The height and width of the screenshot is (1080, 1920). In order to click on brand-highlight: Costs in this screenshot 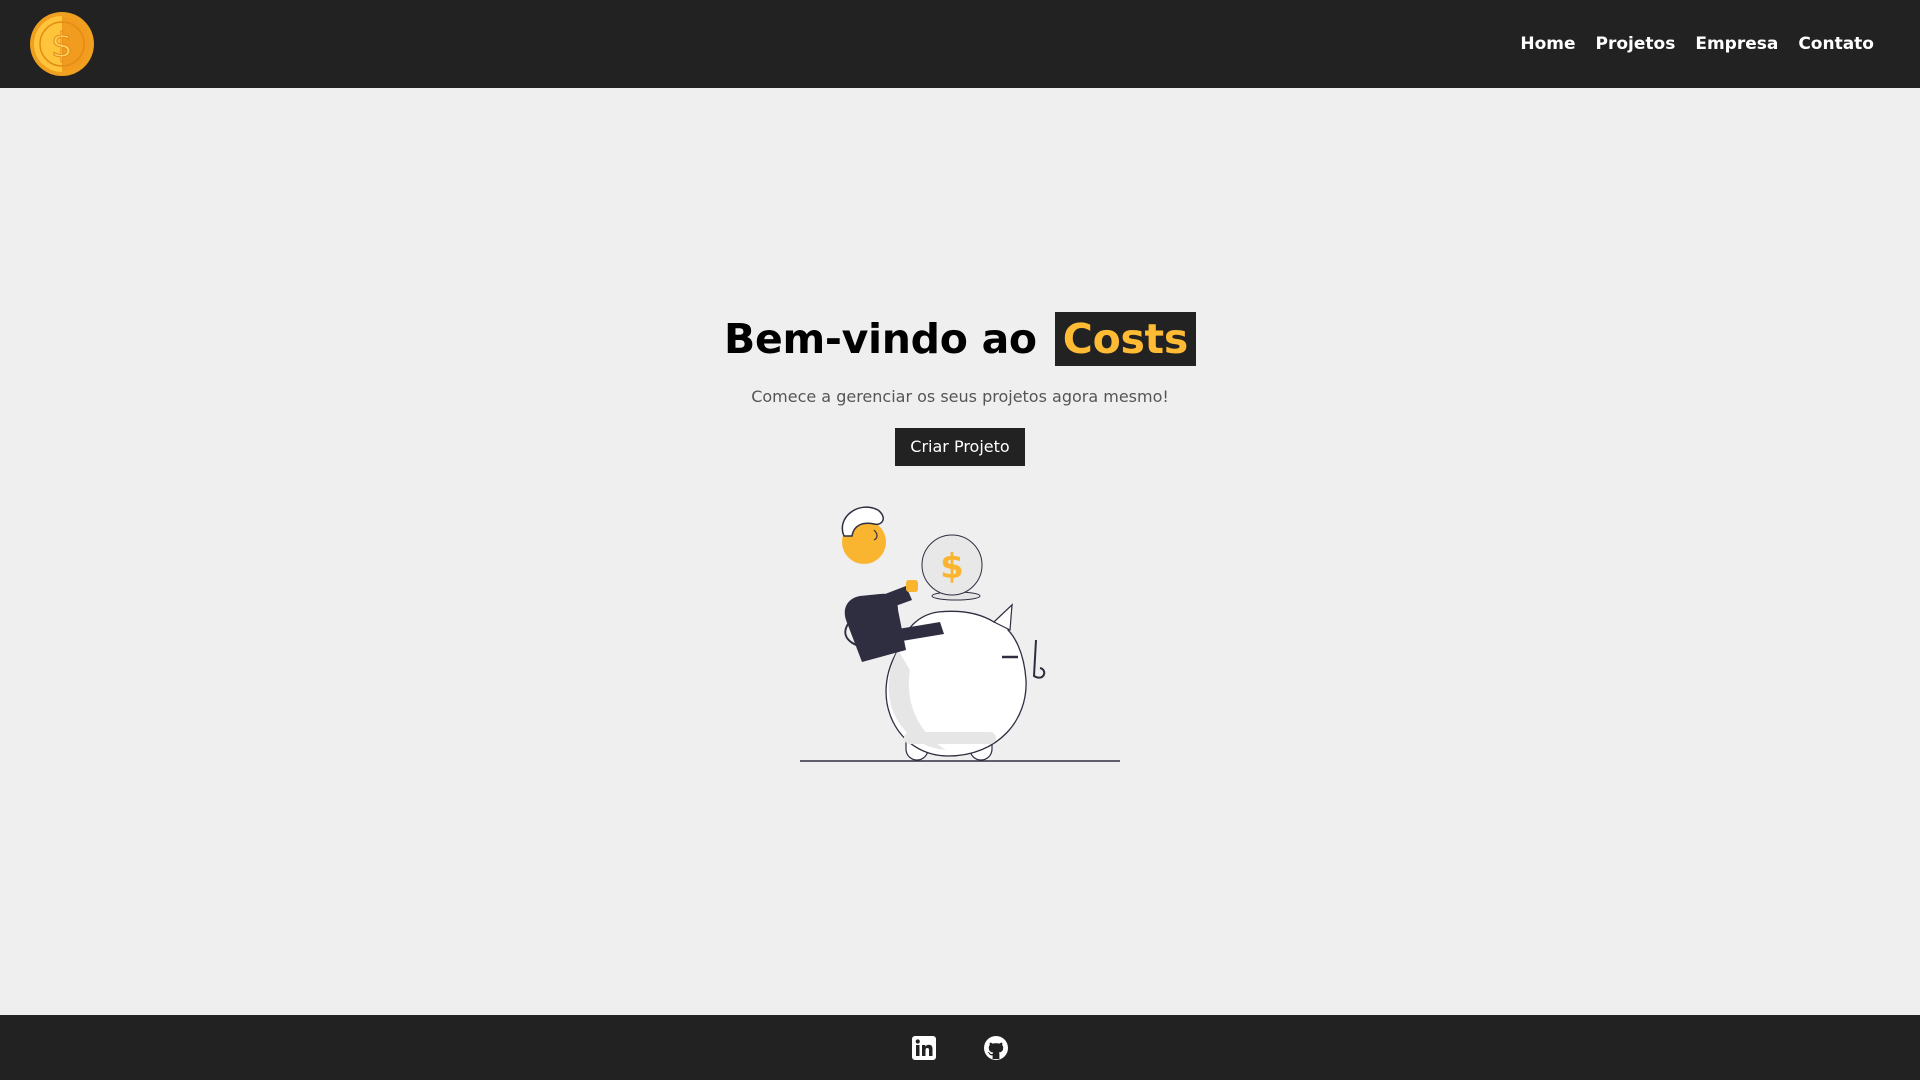, I will do `click(1125, 339)`.